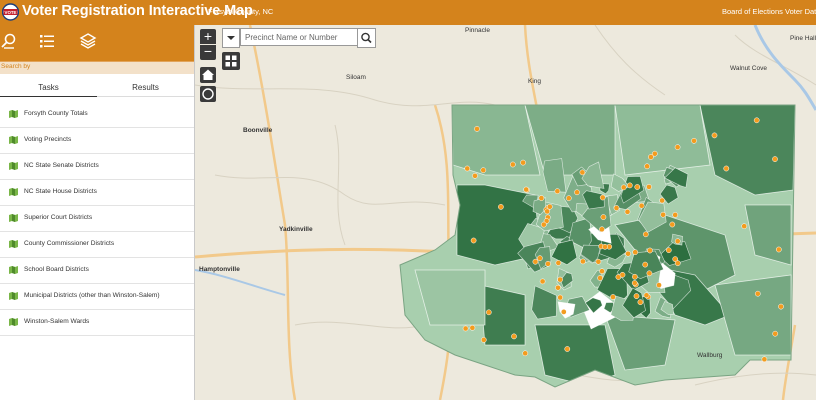 Image resolution: width=816 pixels, height=400 pixels. What do you see at coordinates (302, 37) in the screenshot?
I see `precinct-search-input` at bounding box center [302, 37].